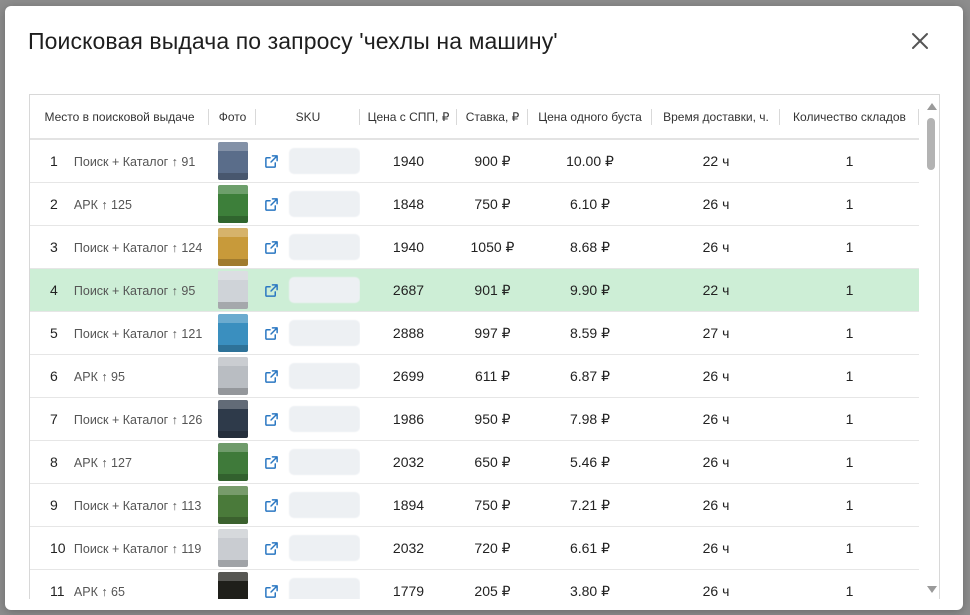 This screenshot has height=615, width=970. Describe the element at coordinates (920, 41) in the screenshot. I see `close-button` at that location.